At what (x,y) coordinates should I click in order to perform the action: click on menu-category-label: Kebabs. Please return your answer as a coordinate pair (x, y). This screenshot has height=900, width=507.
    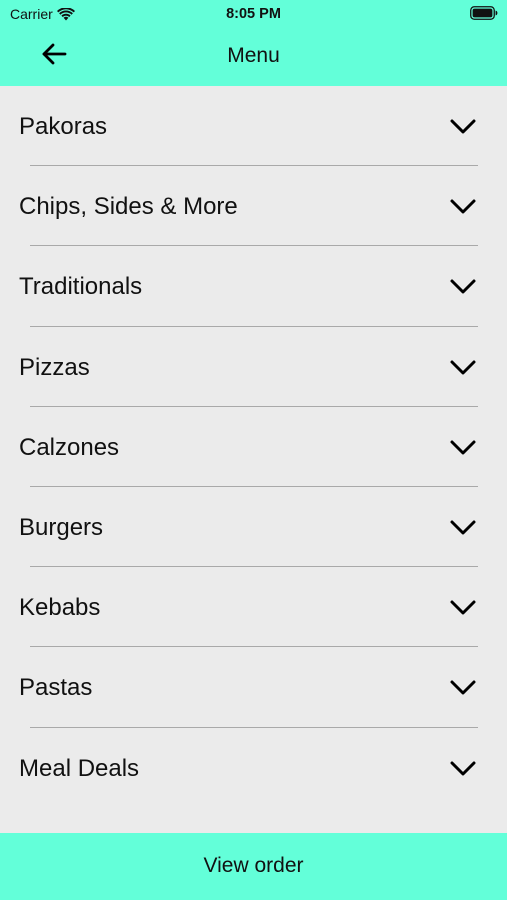
    Looking at the image, I should click on (60, 608).